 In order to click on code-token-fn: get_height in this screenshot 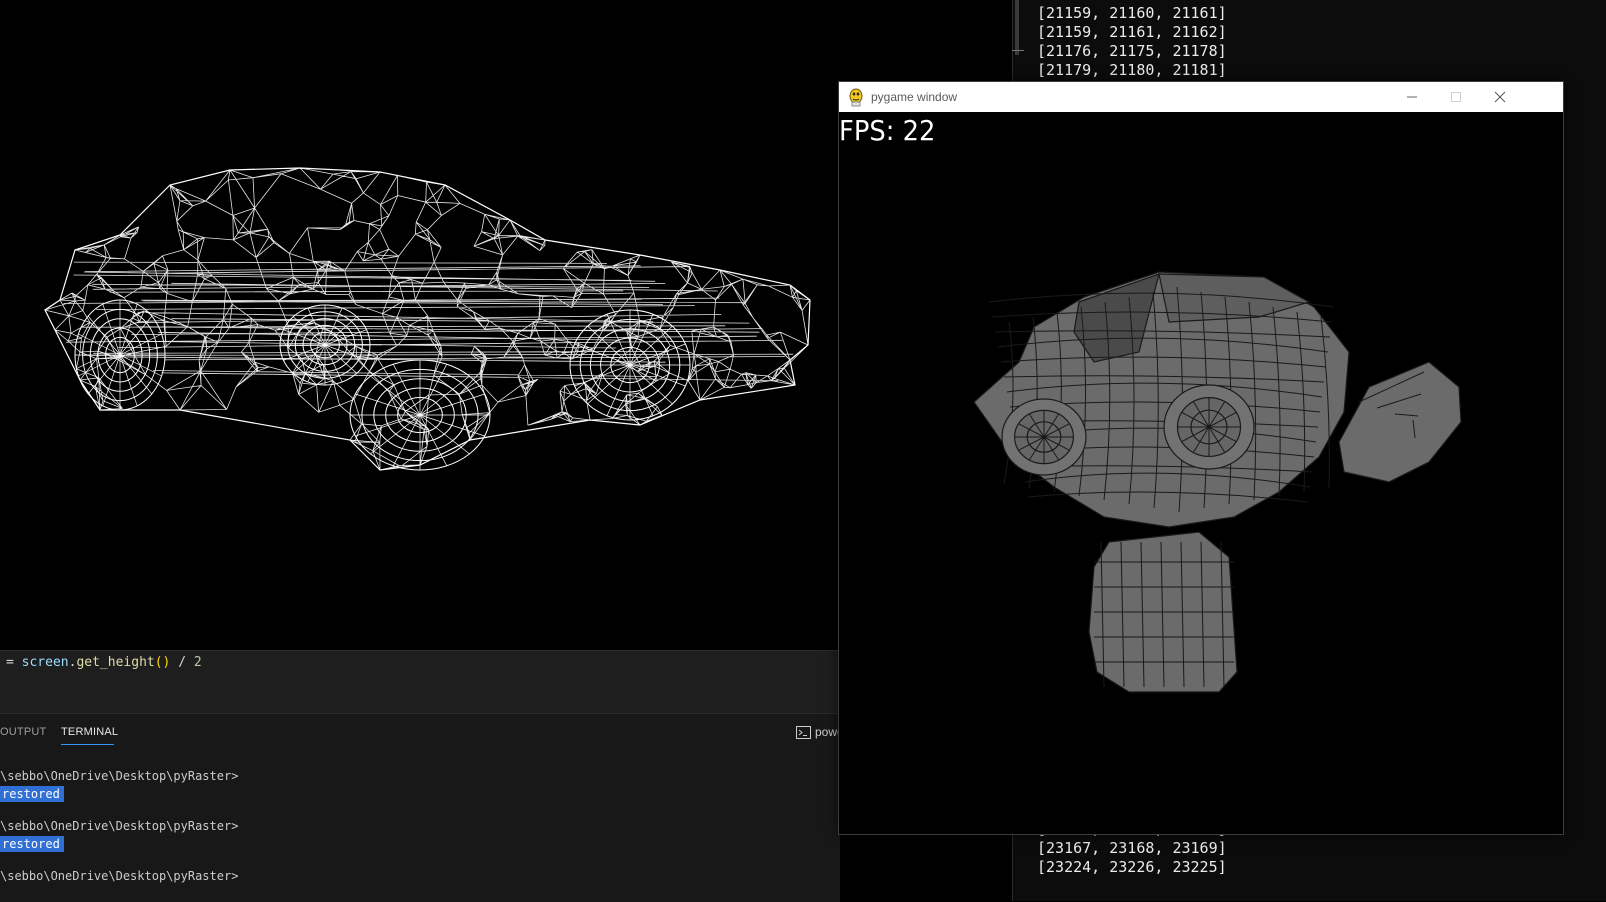, I will do `click(115, 662)`.